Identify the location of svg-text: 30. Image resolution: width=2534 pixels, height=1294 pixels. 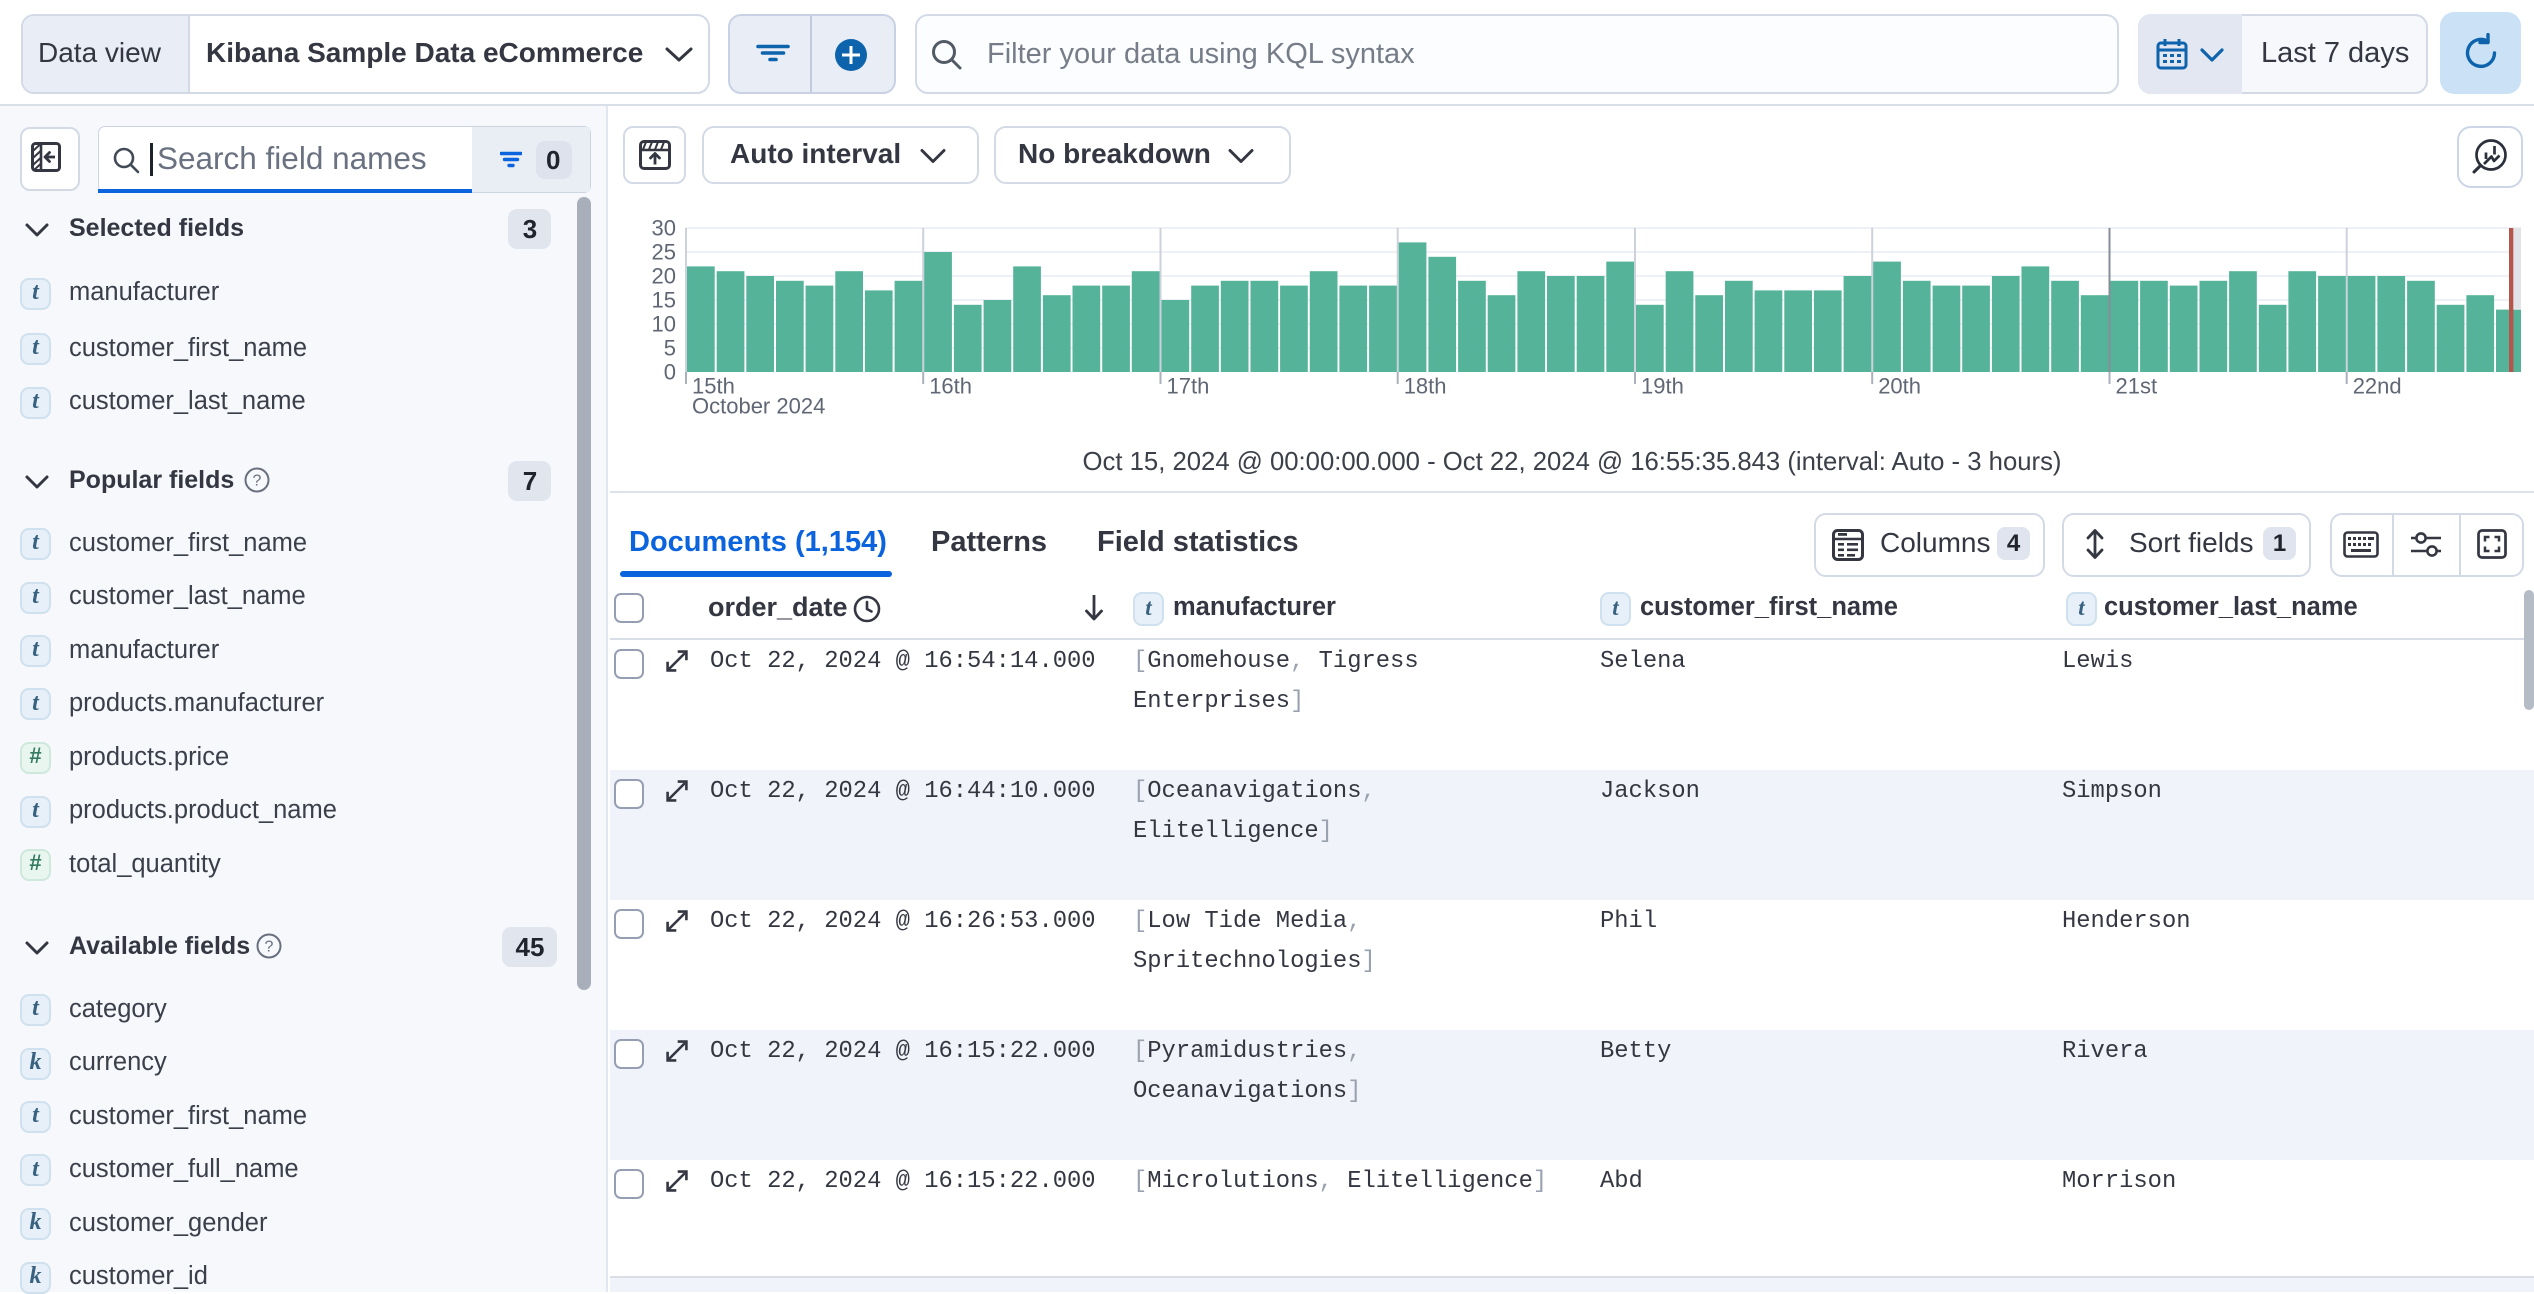
(664, 228).